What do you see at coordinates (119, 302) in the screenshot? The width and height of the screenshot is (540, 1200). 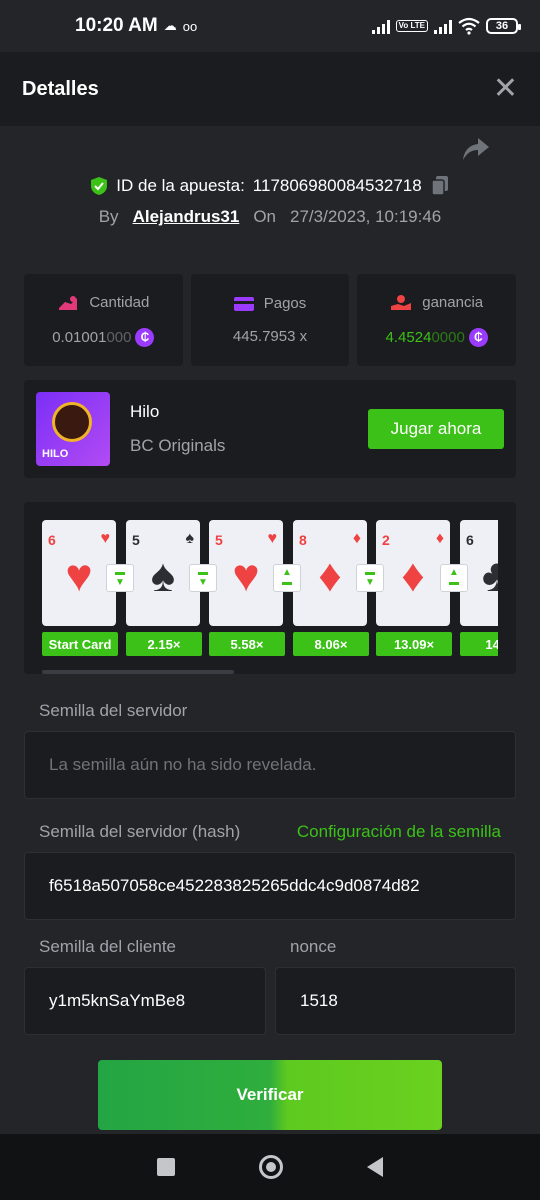 I see `stat-amount-label: Cantidad` at bounding box center [119, 302].